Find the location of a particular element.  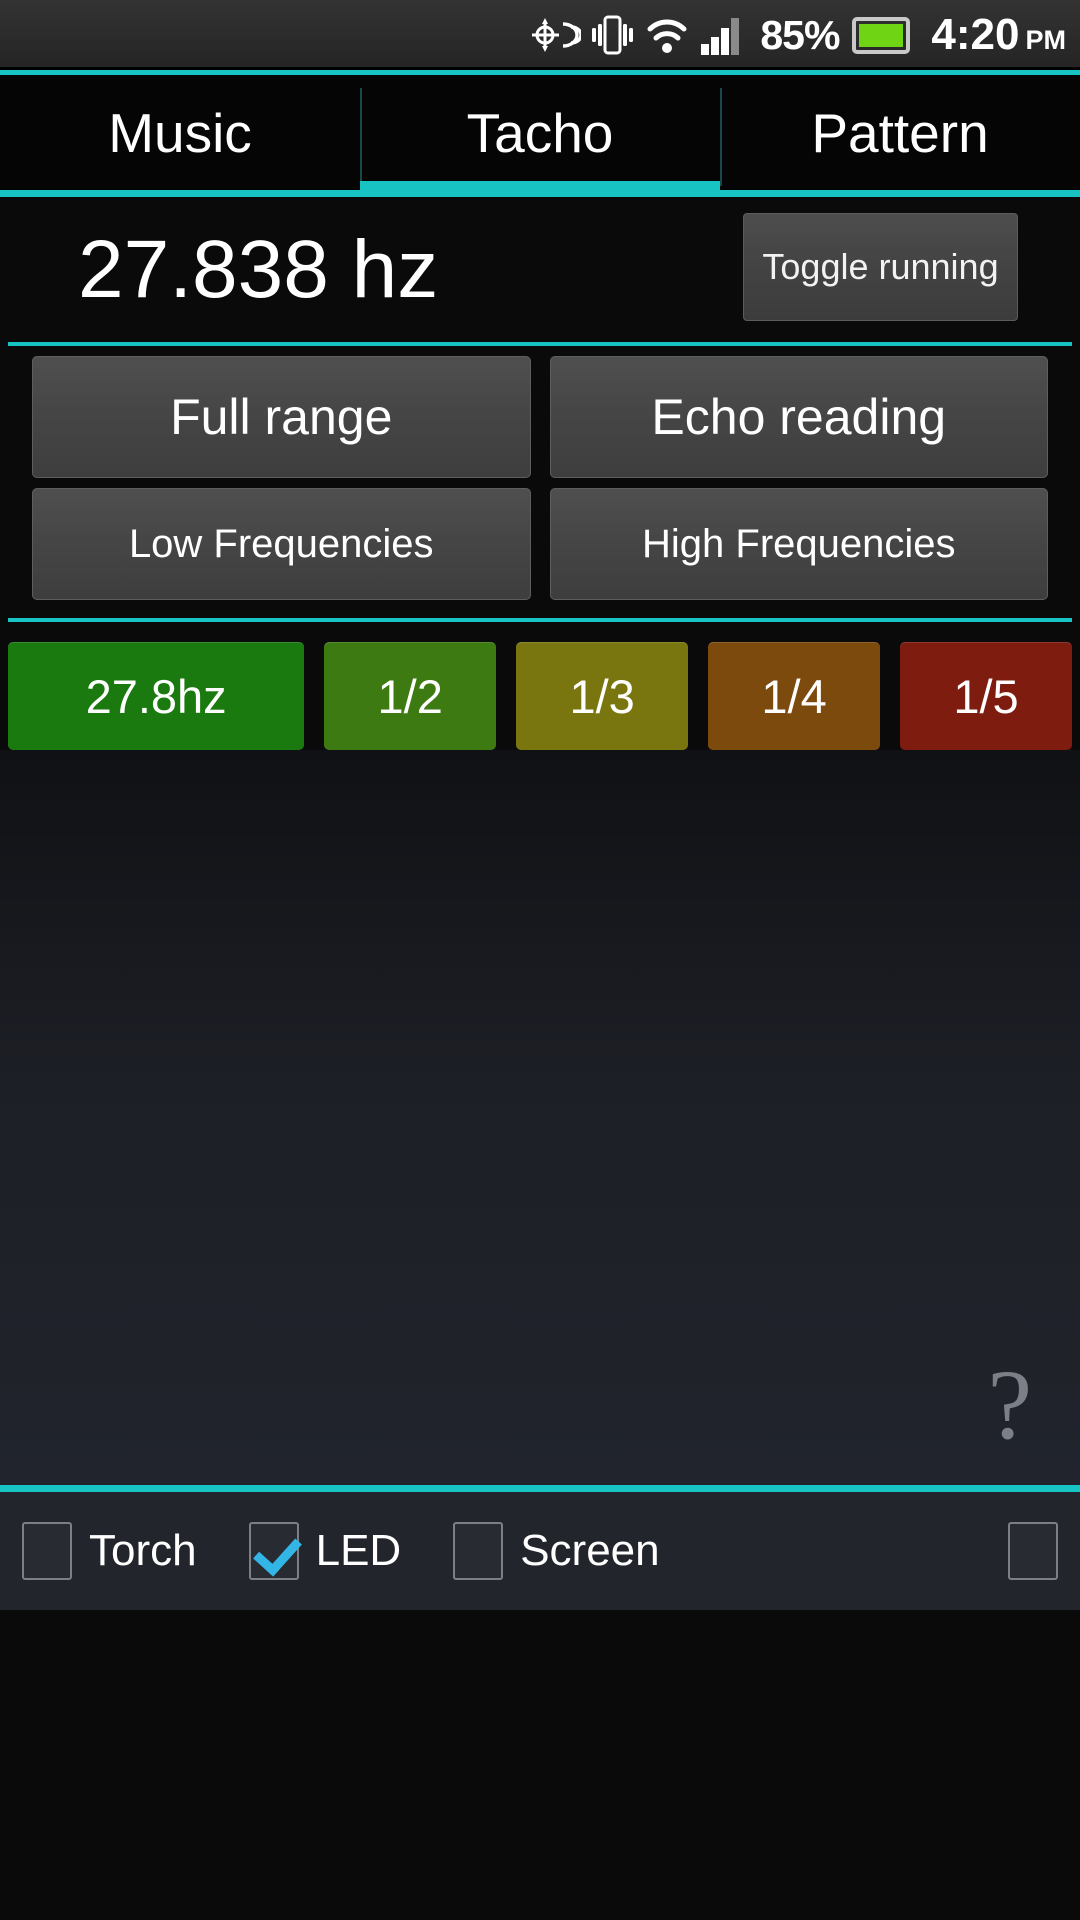

toggle-running-button: Toggle running is located at coordinates (880, 267).